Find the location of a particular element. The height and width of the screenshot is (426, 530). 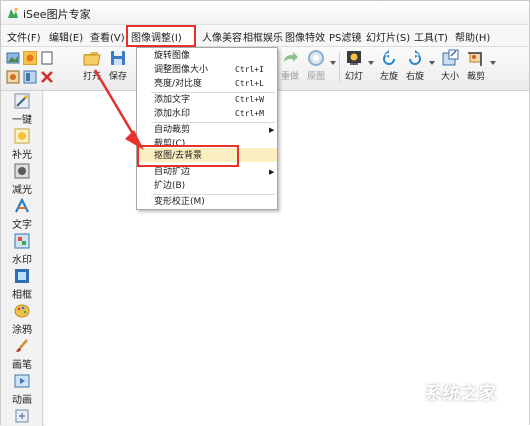

original-label: 原图 is located at coordinates (315, 77).